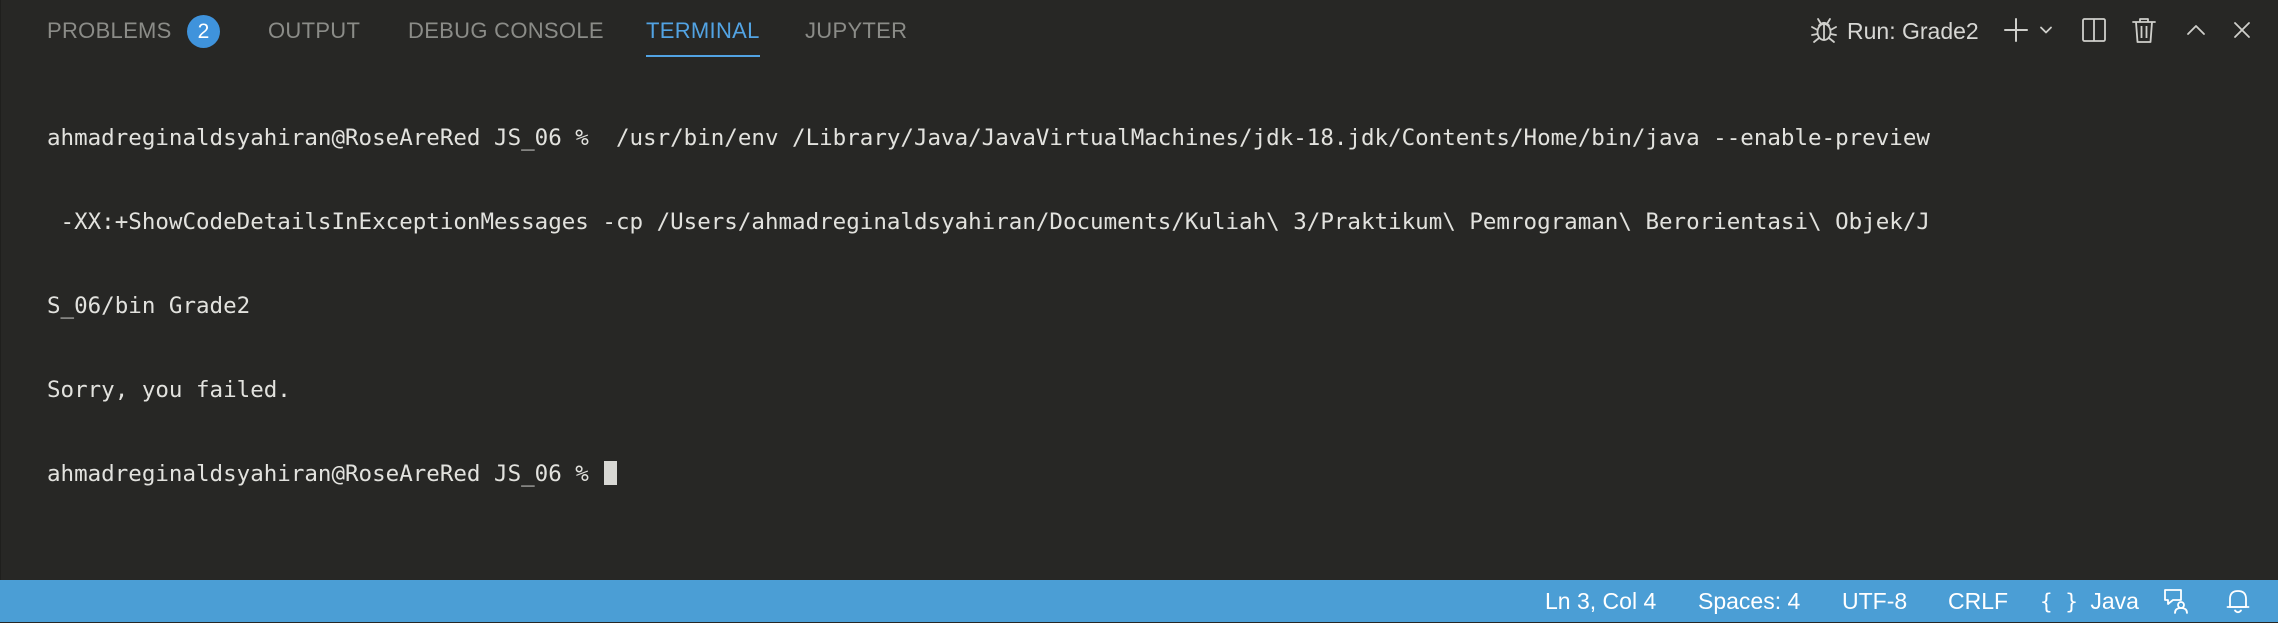 This screenshot has width=2278, height=623. What do you see at coordinates (2196, 30) in the screenshot?
I see `maximize-panel-icon` at bounding box center [2196, 30].